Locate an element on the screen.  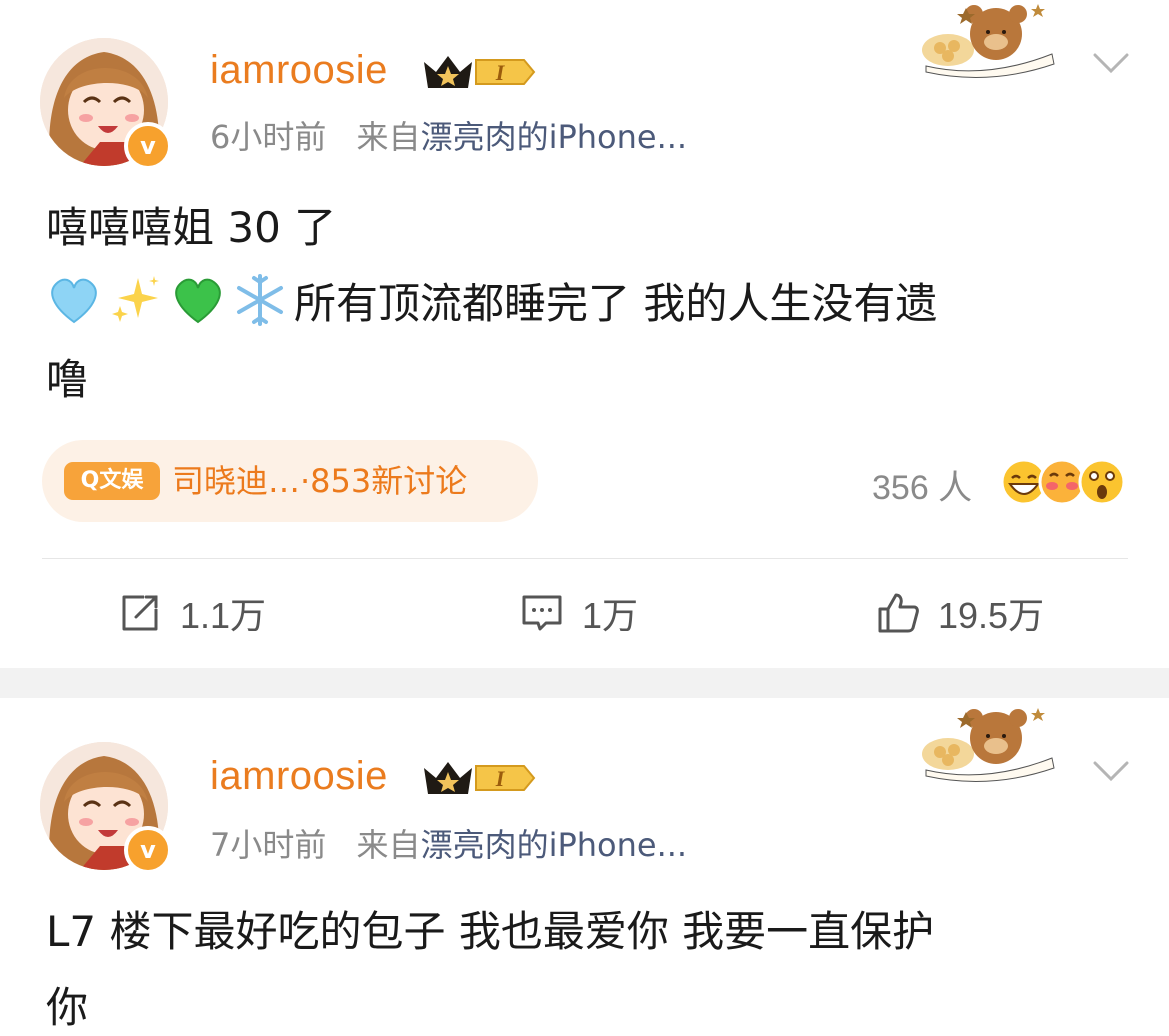
repost-button: 1.1万 is located at coordinates (192, 613).